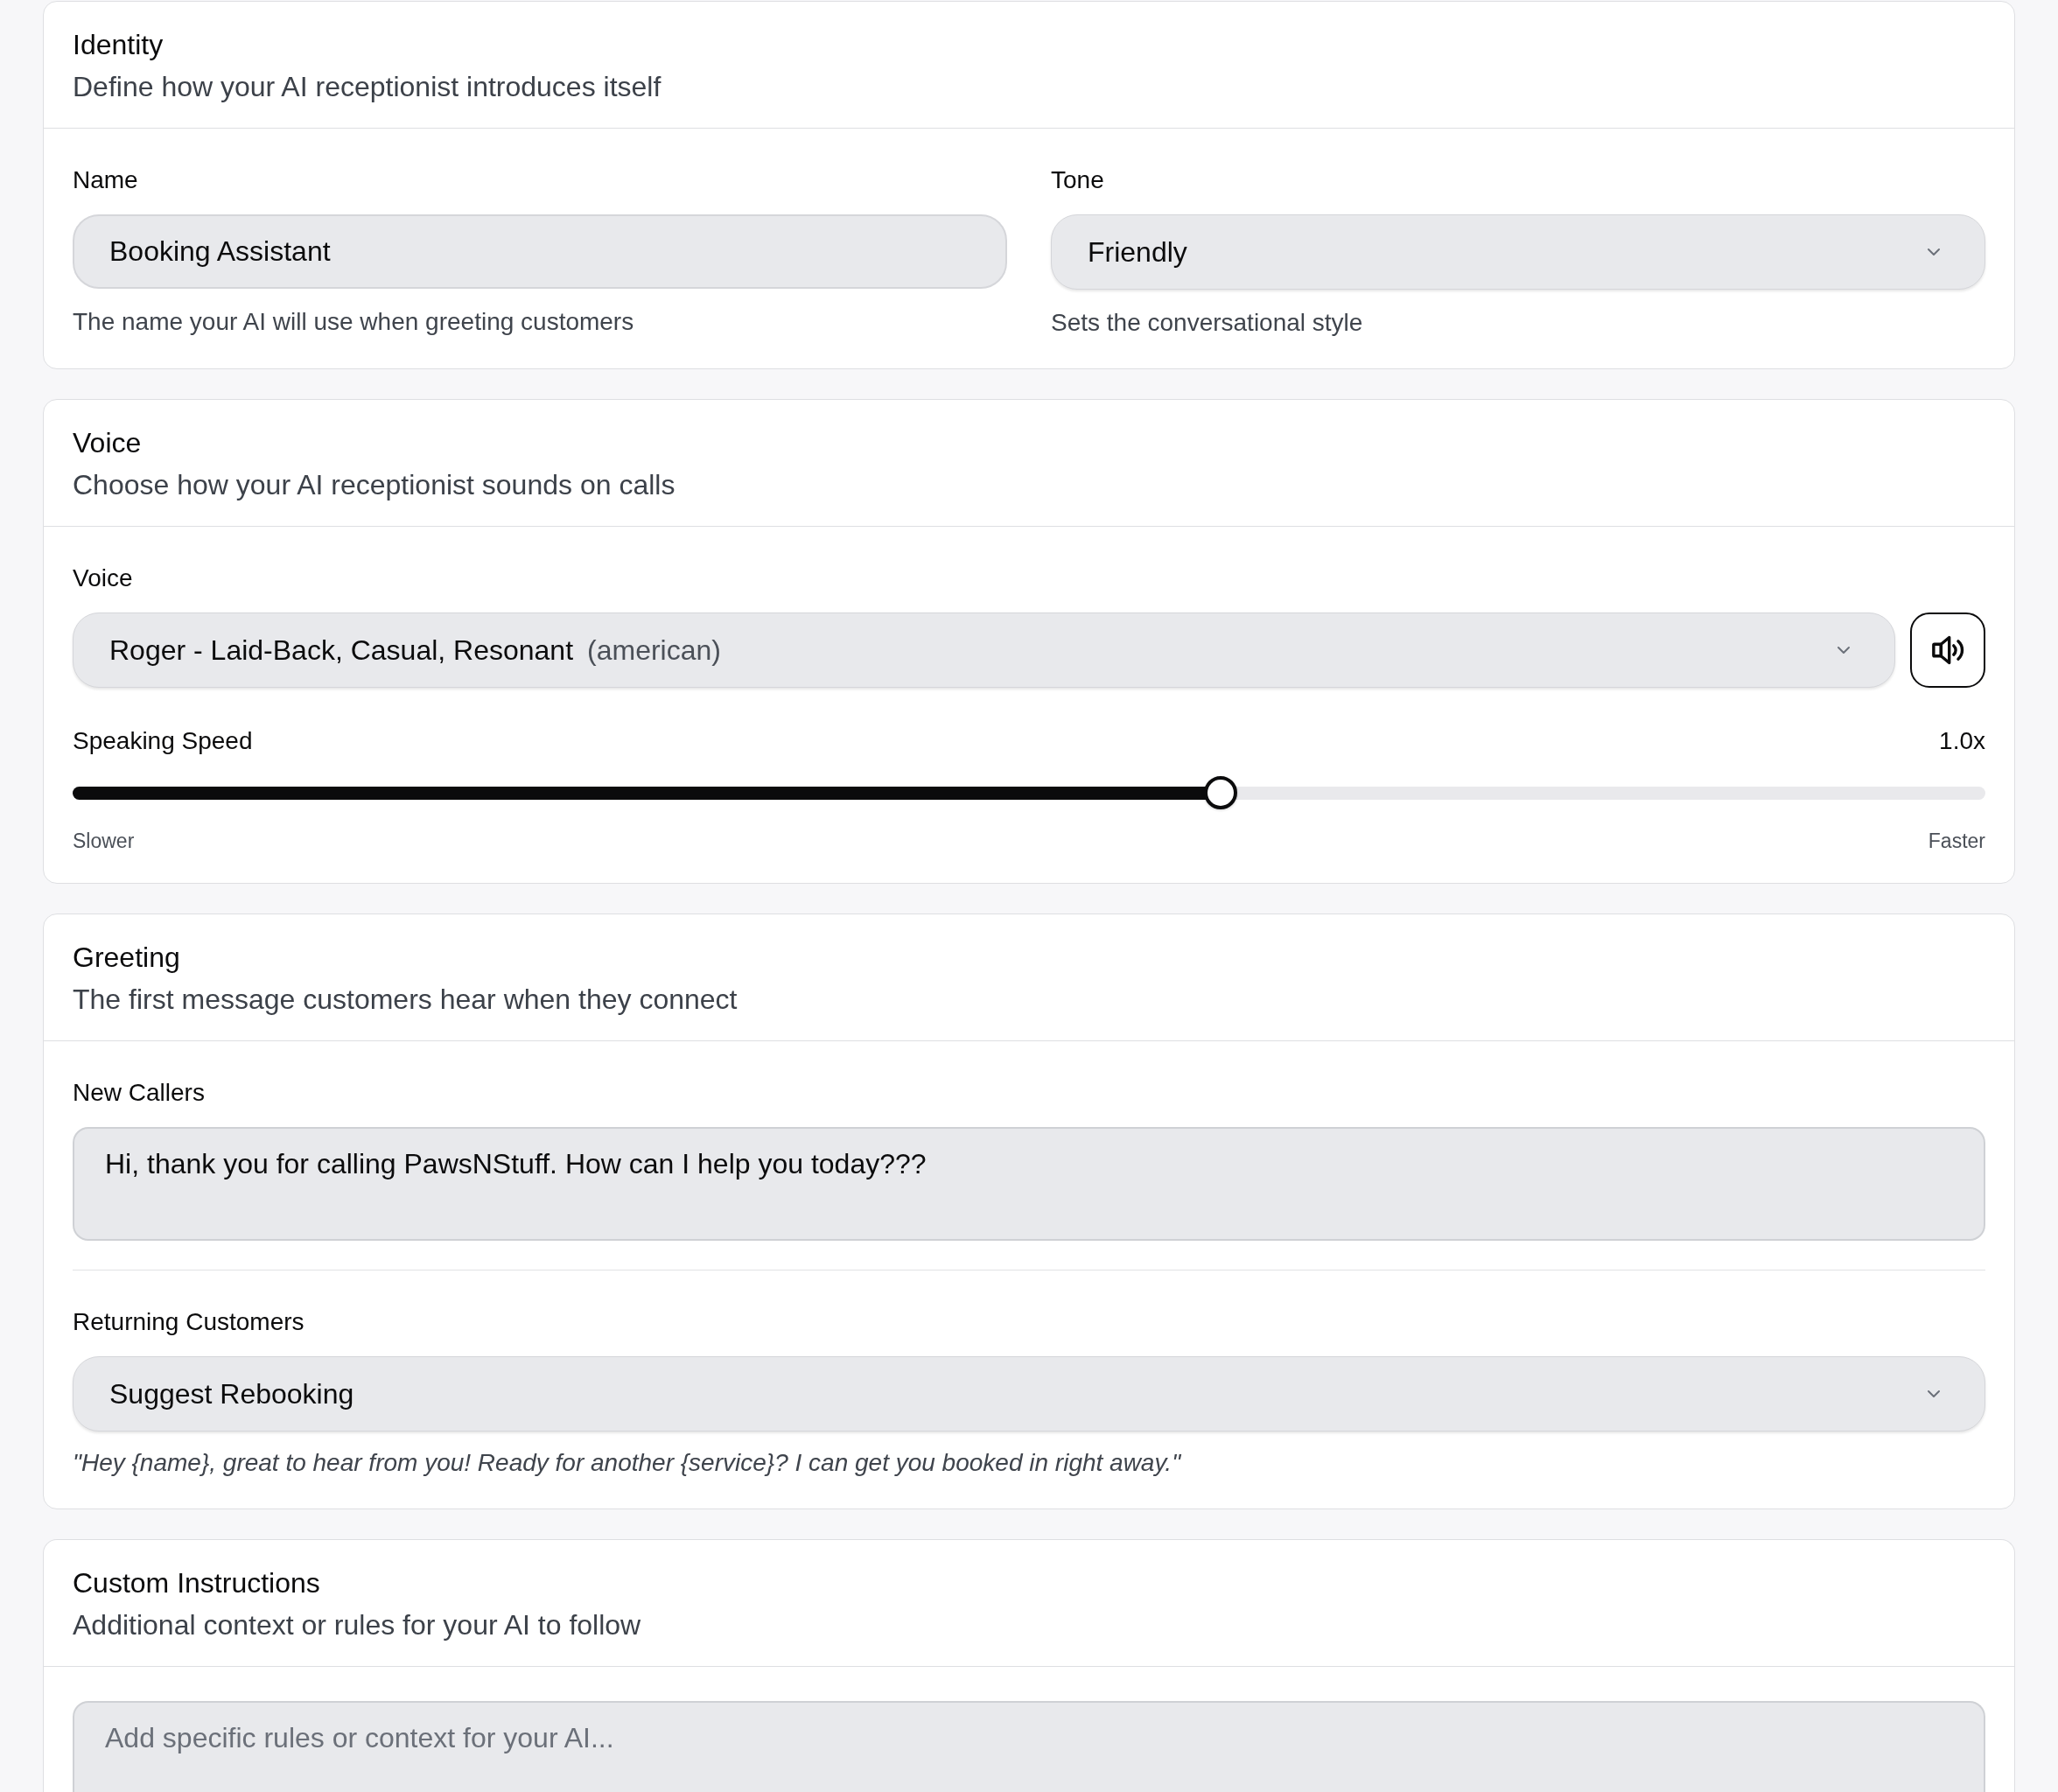  Describe the element at coordinates (540, 251) in the screenshot. I see `text-input: Booking Assistant` at that location.